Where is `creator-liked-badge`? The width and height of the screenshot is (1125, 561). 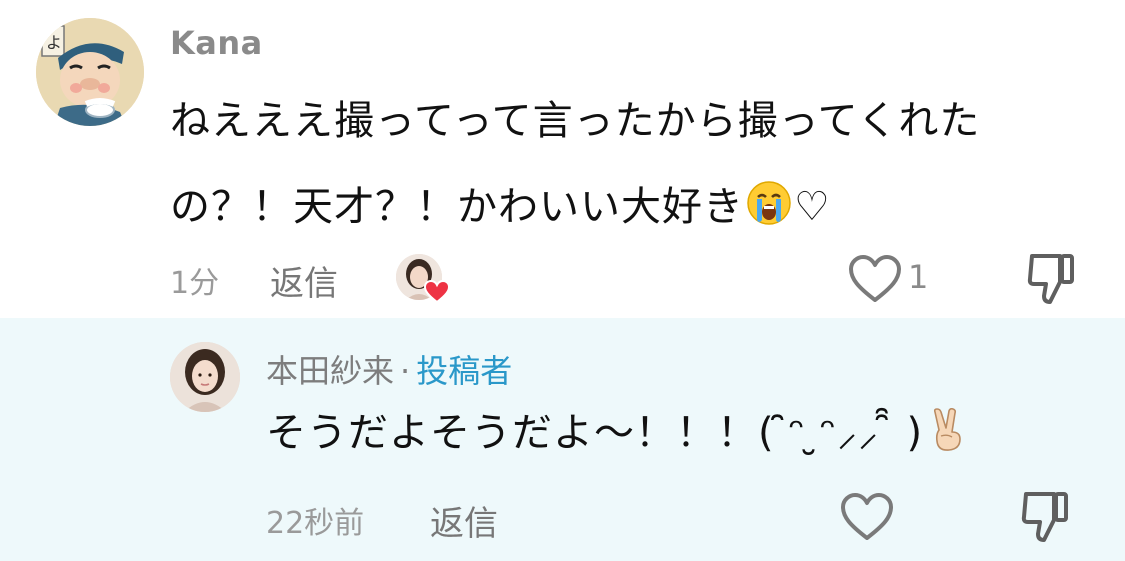
creator-liked-badge is located at coordinates (423, 280).